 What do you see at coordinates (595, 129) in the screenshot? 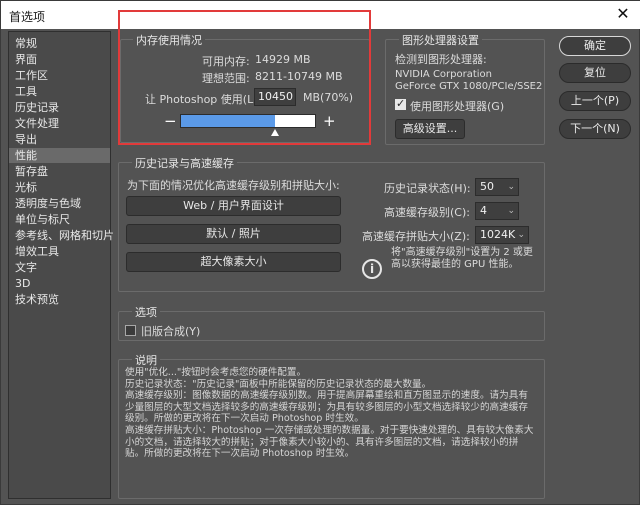
I see `next-button: 下一个(N)` at bounding box center [595, 129].